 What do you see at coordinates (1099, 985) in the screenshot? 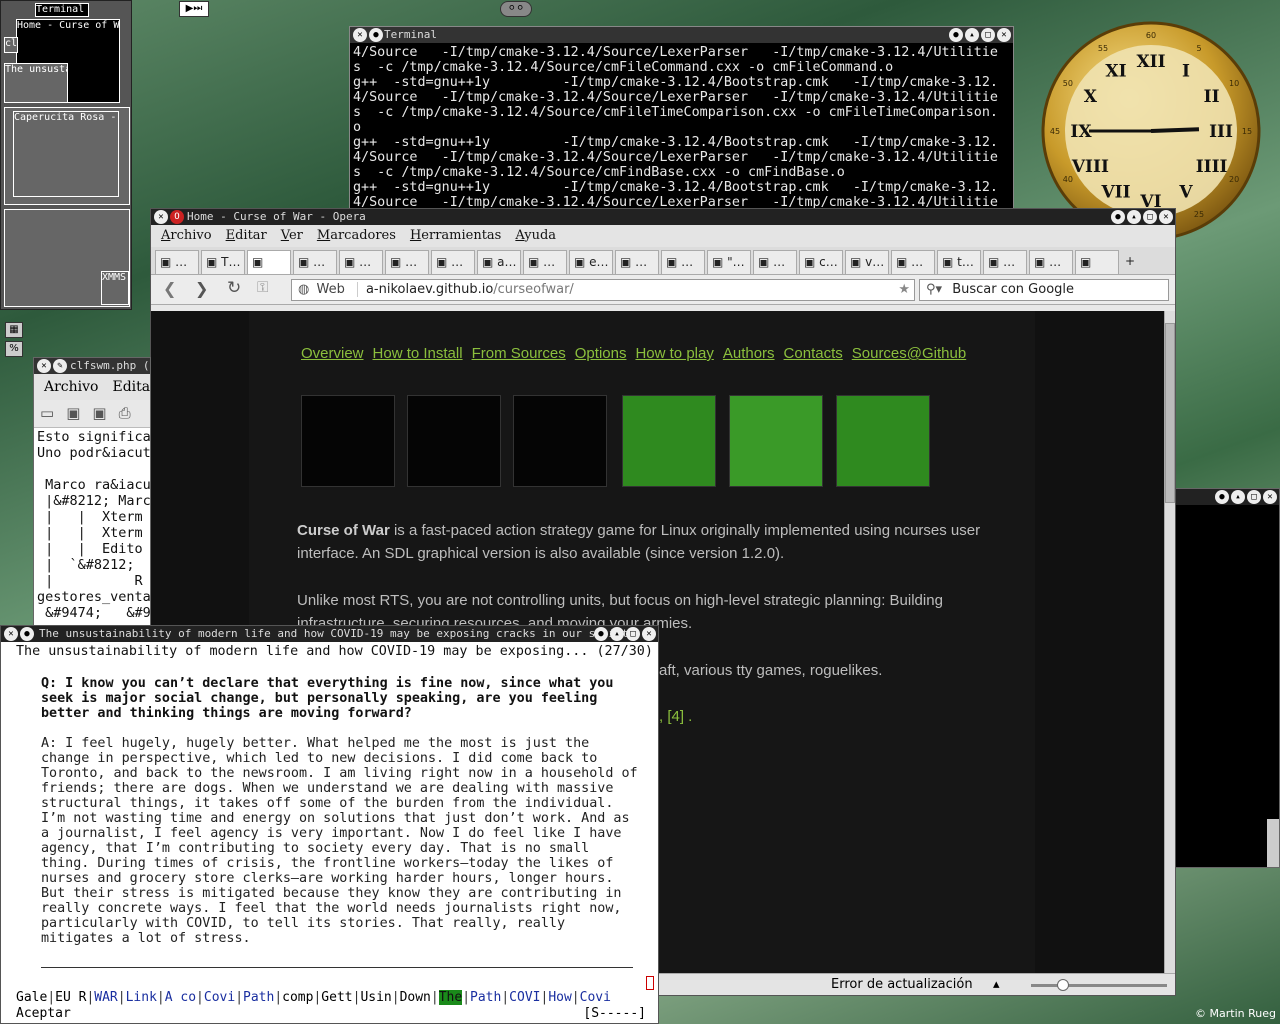
I see `zoom-slider` at bounding box center [1099, 985].